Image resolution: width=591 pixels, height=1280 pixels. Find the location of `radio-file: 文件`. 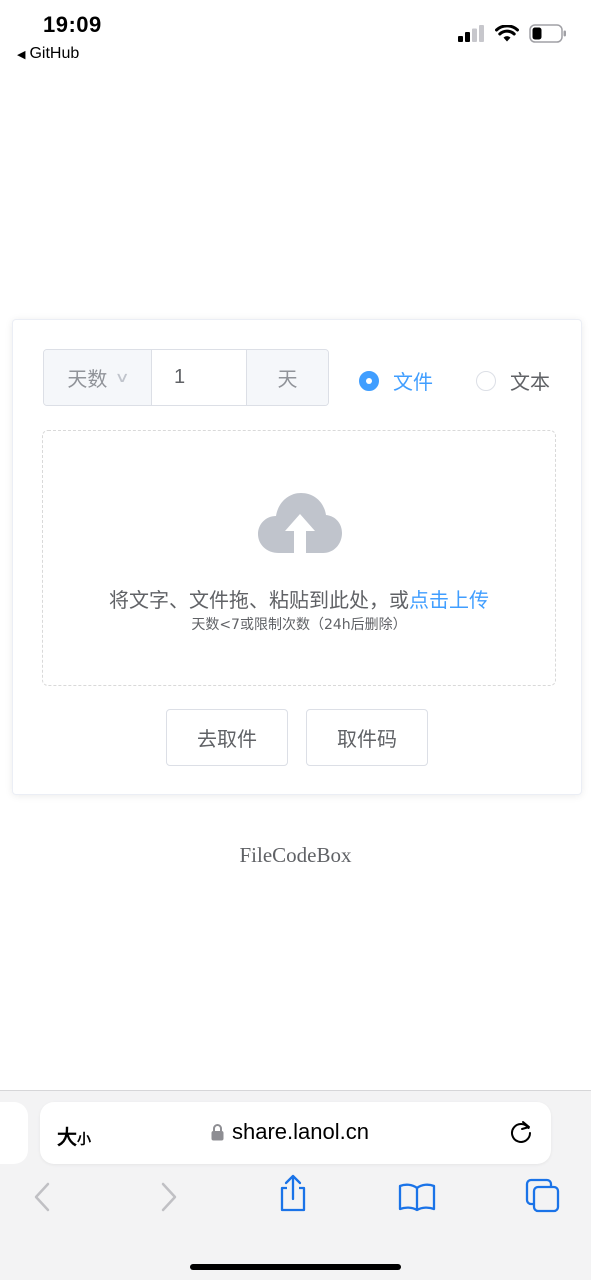

radio-file: 文件 is located at coordinates (396, 380).